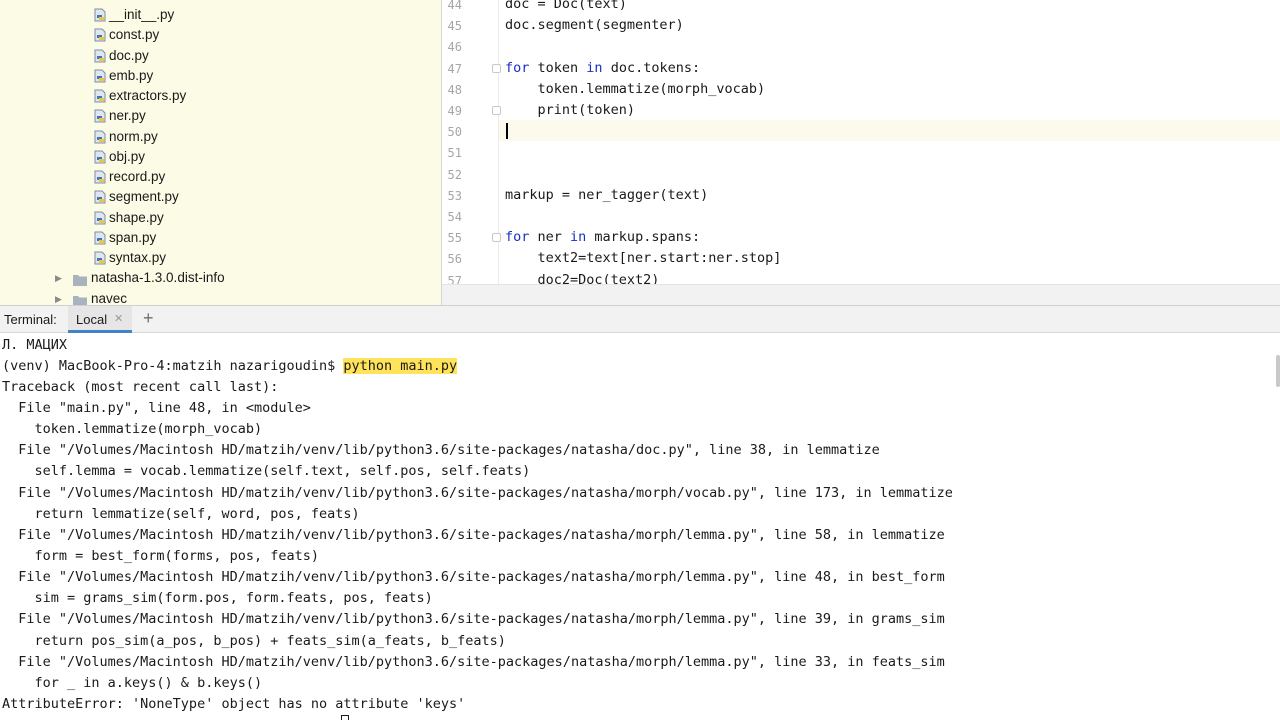 Image resolution: width=1280 pixels, height=720 pixels. I want to click on code-line: text2=text[ner.start:ner.stop], so click(643, 258).